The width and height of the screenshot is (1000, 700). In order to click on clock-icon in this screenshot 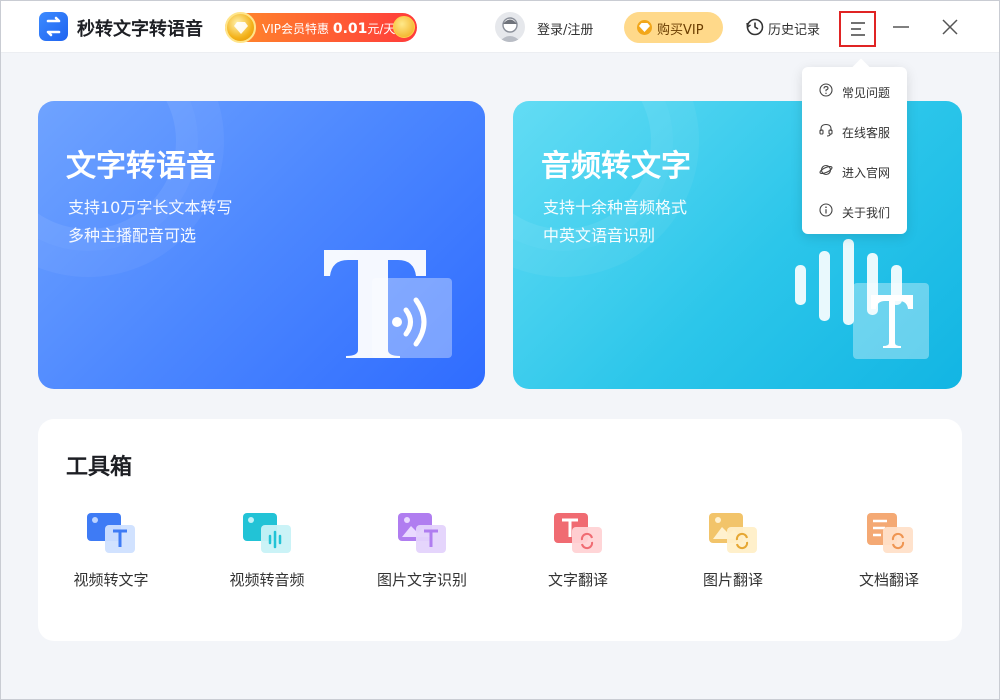, I will do `click(755, 27)`.